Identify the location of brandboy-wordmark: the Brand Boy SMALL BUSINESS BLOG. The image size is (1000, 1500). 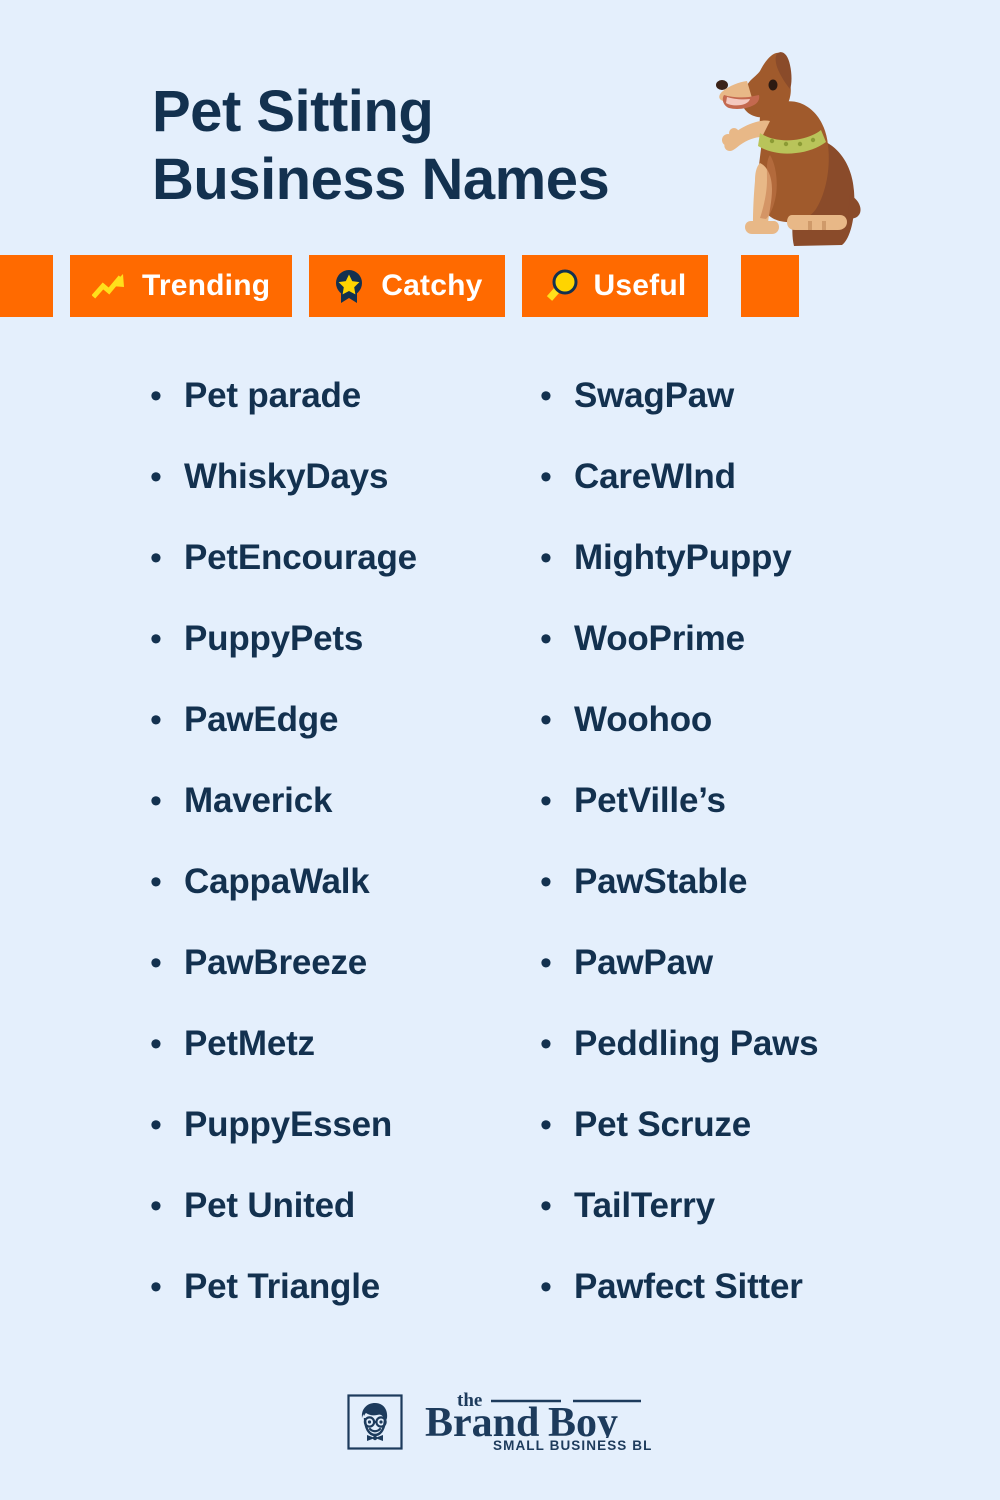
(533, 1423).